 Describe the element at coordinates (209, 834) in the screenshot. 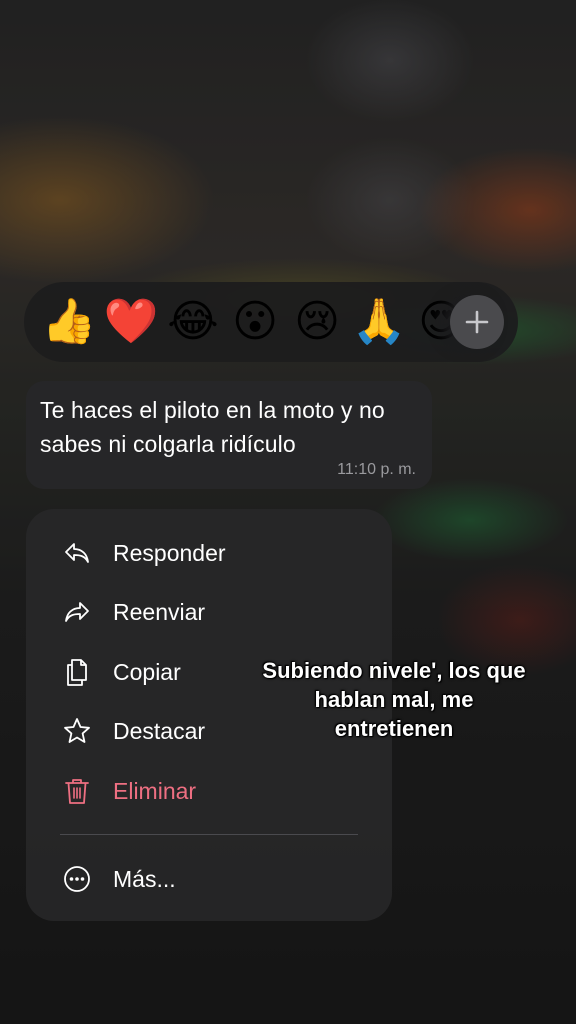

I see `menu-divider` at that location.